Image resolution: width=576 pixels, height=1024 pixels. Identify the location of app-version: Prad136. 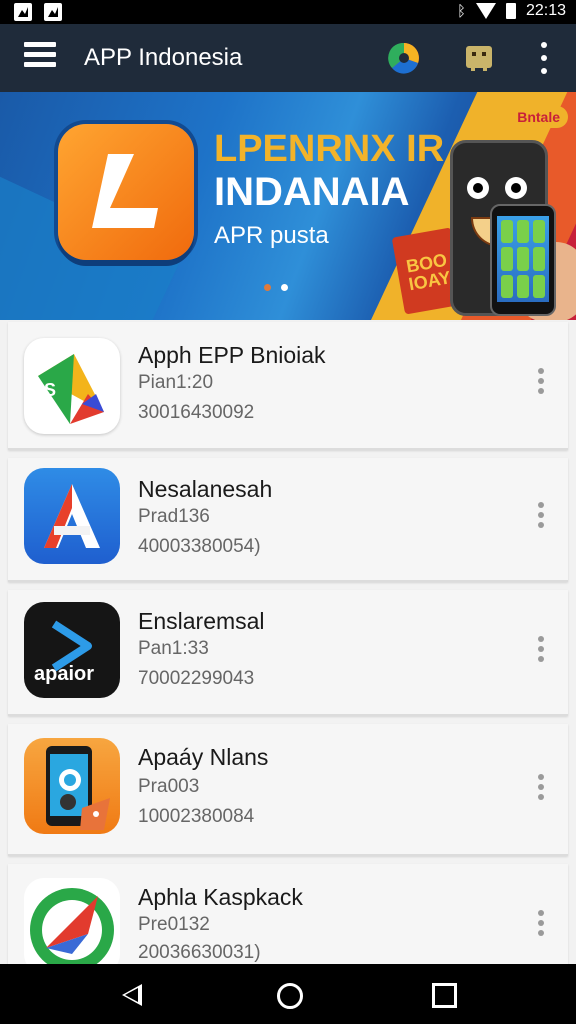
(174, 516).